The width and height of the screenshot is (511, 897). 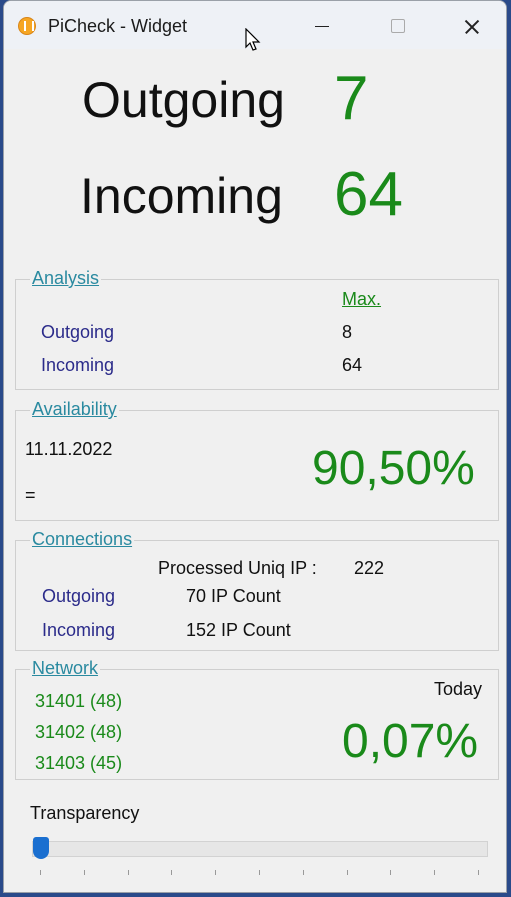 What do you see at coordinates (368, 194) in the screenshot?
I see `incoming-value: 64` at bounding box center [368, 194].